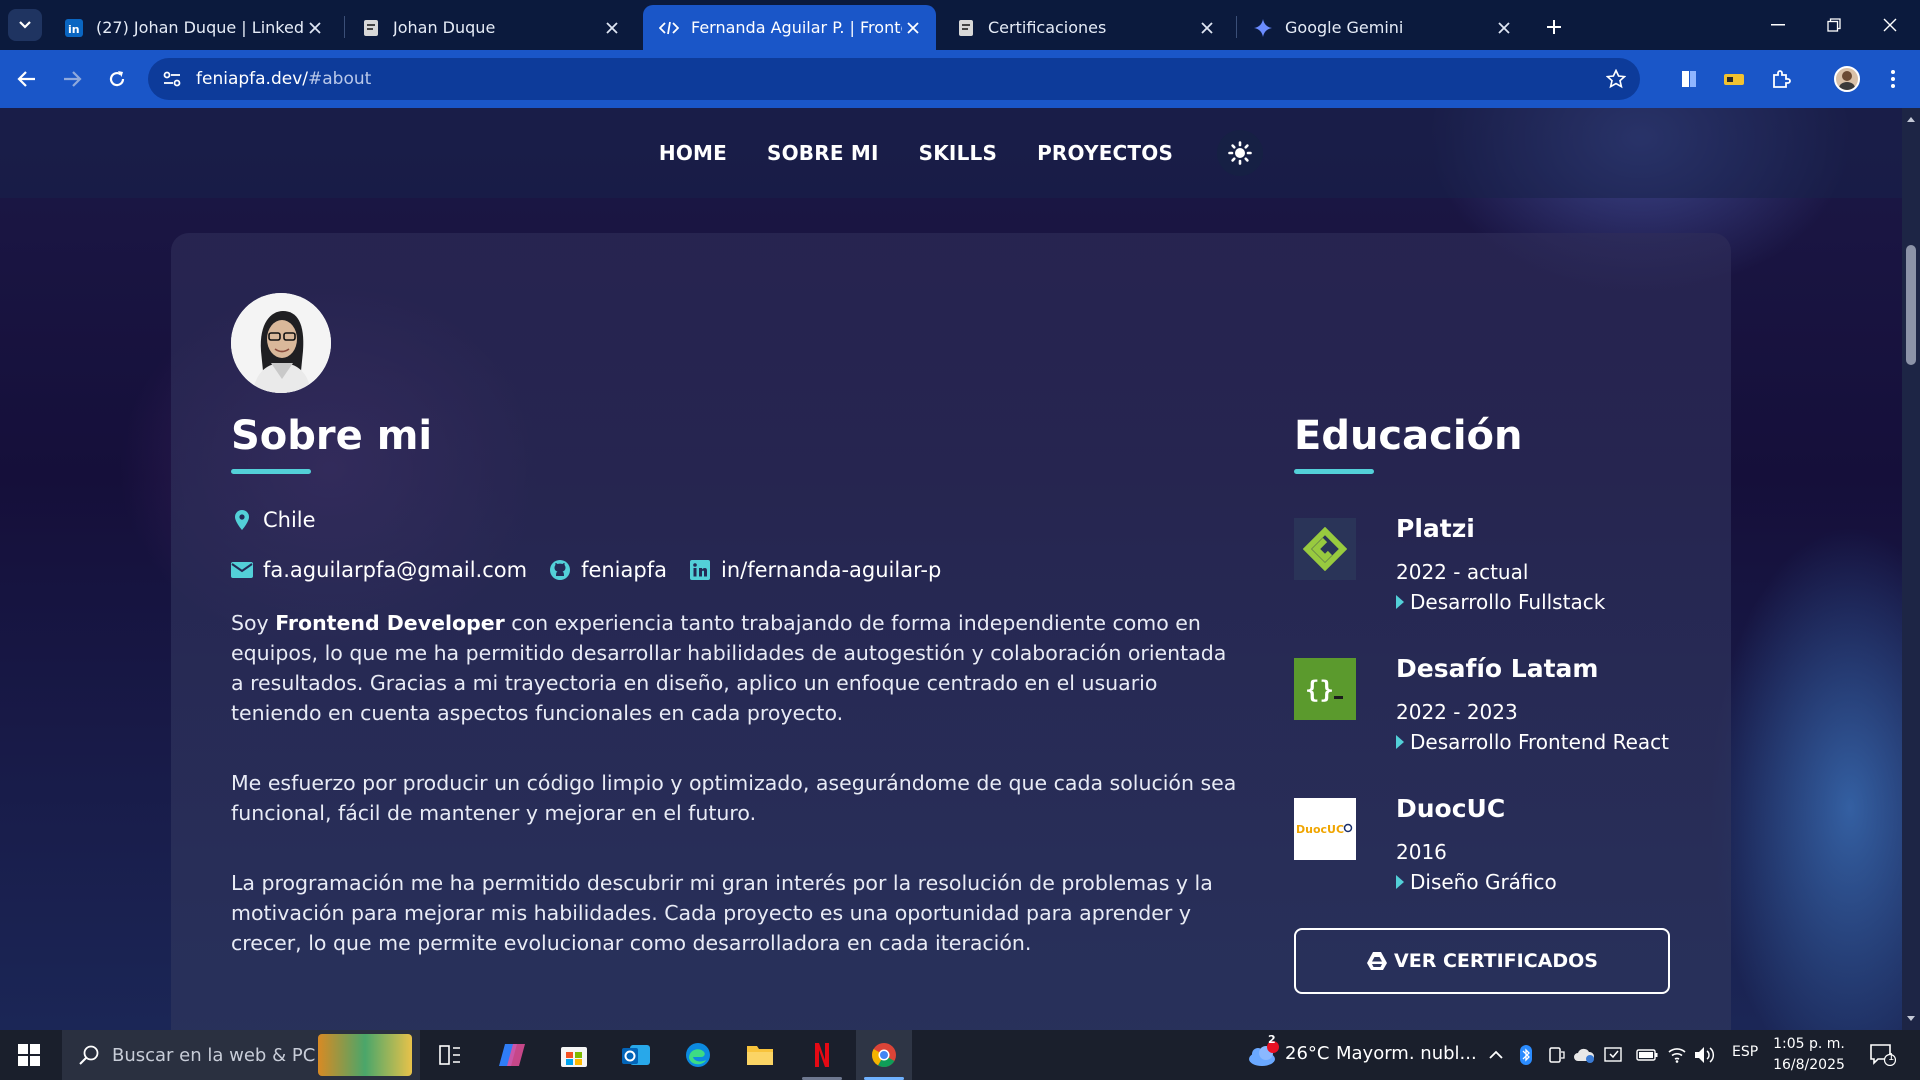 The width and height of the screenshot is (1920, 1080). I want to click on education-program-text: Diseño Gráfico, so click(1483, 882).